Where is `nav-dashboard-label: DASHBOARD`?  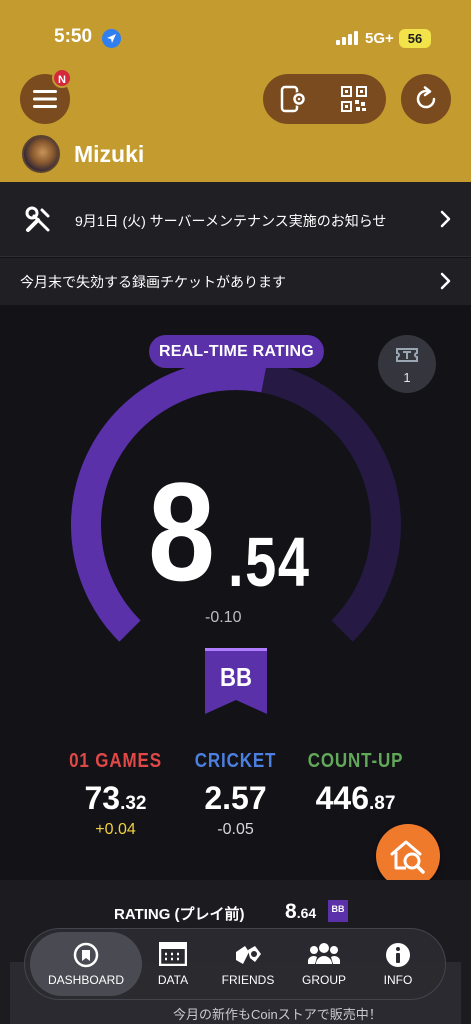 nav-dashboard-label: DASHBOARD is located at coordinates (85, 980).